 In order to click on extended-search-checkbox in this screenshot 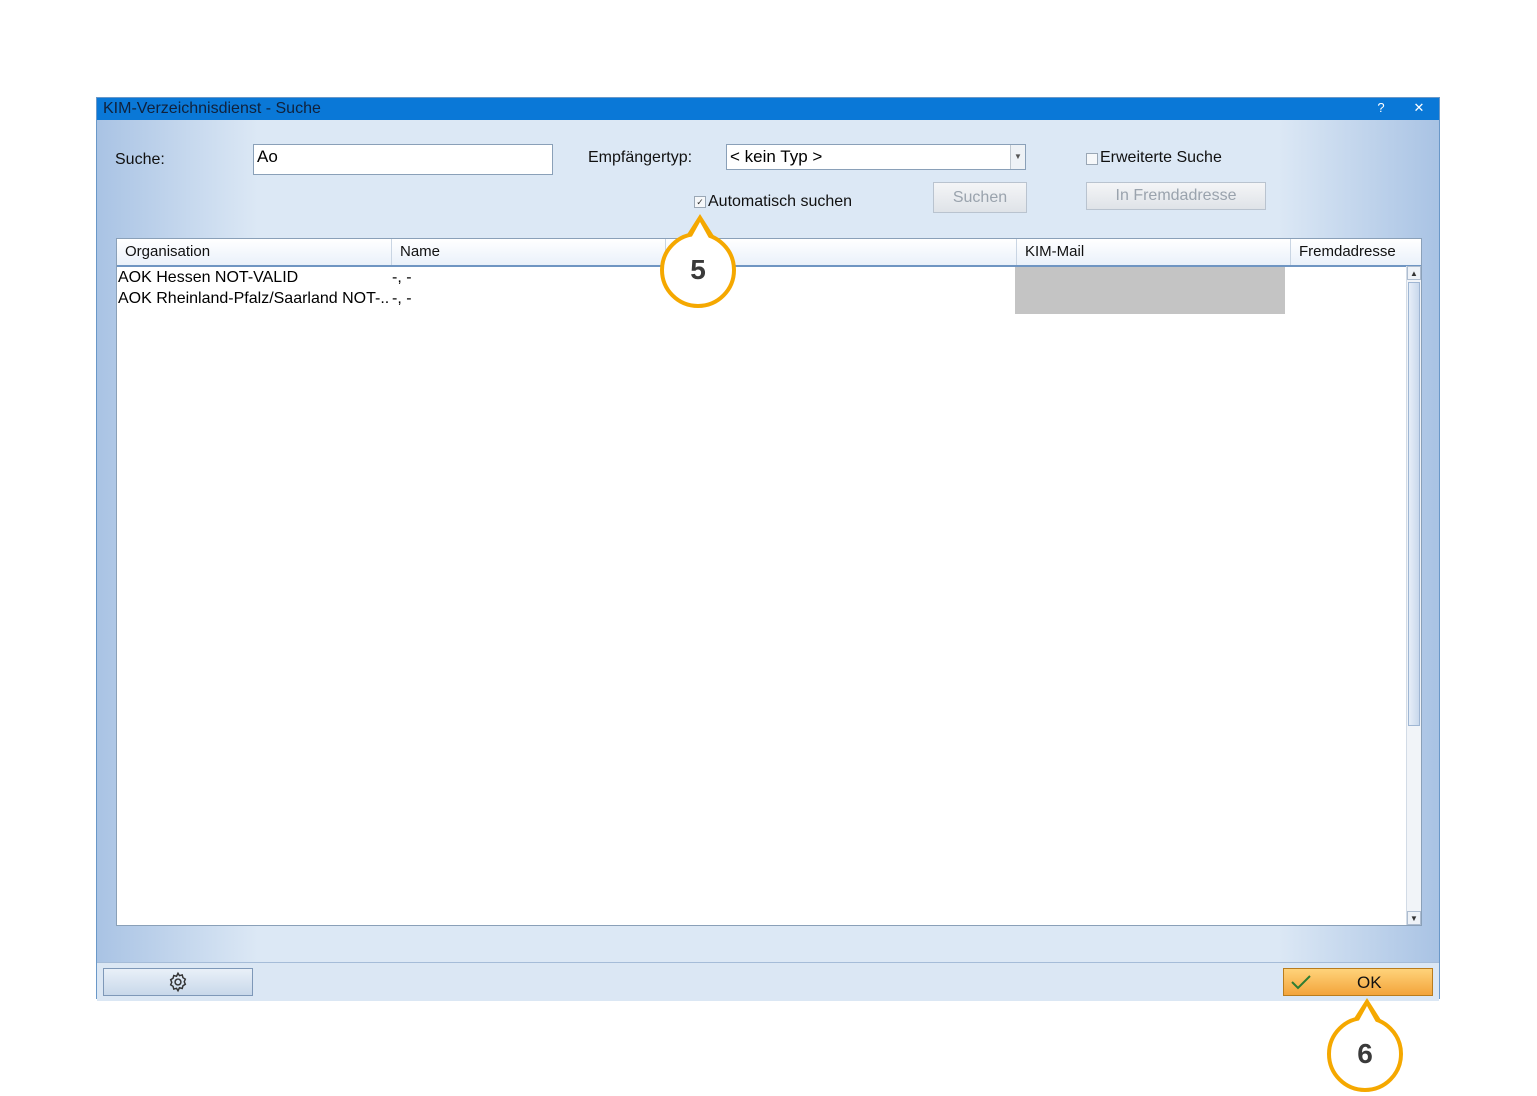, I will do `click(1092, 159)`.